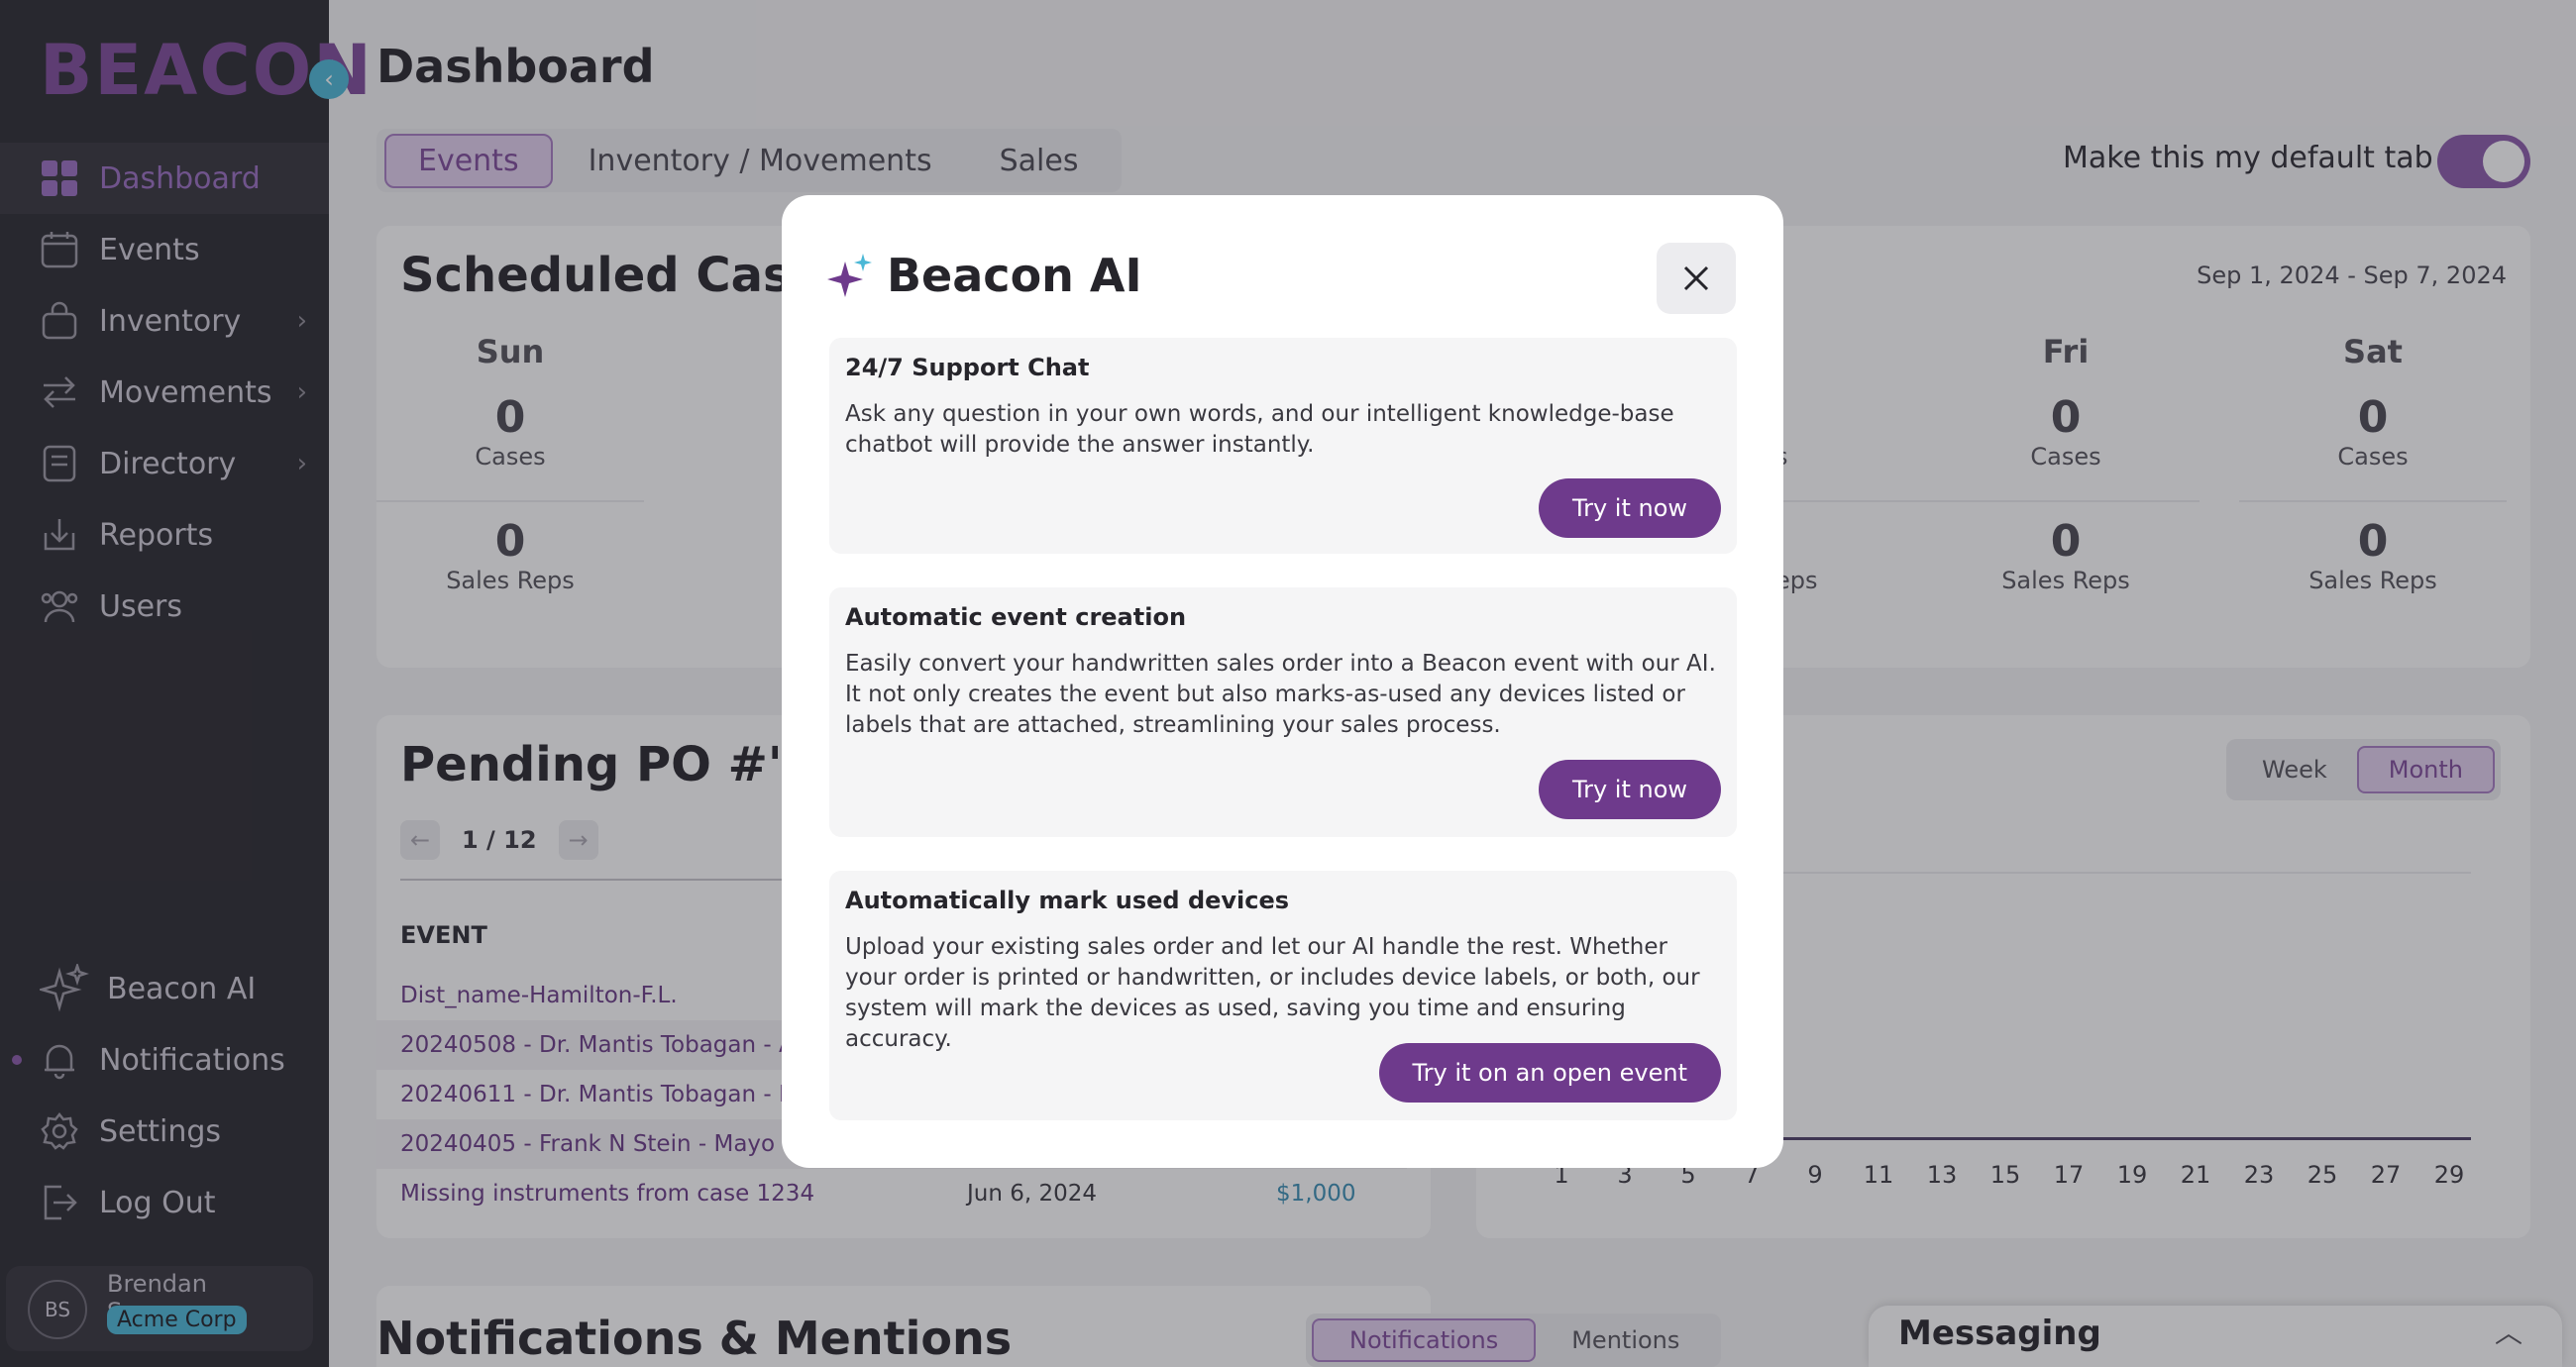  Describe the element at coordinates (1549, 1073) in the screenshot. I see `try-on-open-event-button: Try it on an open event` at that location.